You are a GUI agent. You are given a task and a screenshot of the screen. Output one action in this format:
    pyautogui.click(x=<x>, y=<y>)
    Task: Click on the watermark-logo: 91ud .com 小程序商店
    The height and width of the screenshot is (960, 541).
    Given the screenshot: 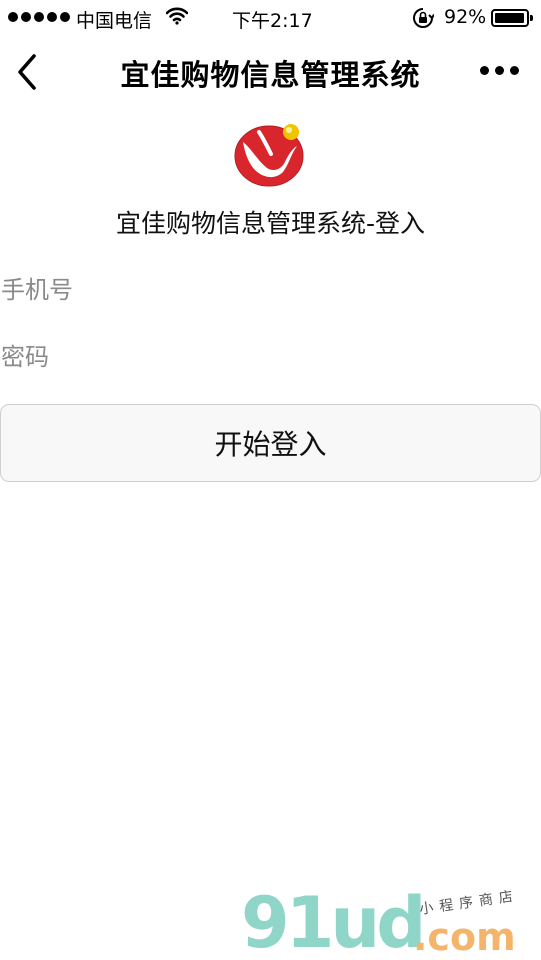 What is the action you would take?
    pyautogui.click(x=391, y=924)
    